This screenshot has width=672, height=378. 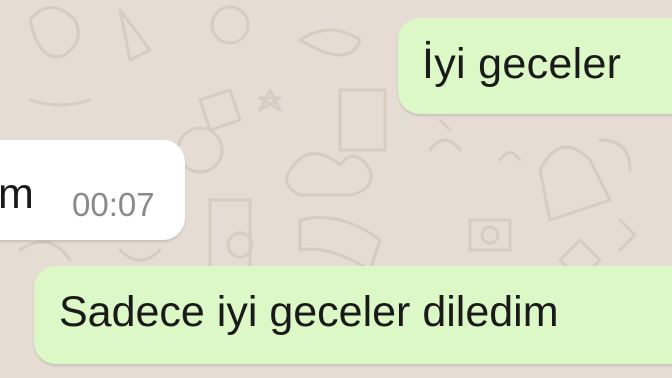 I want to click on message-text: m, so click(x=17, y=194).